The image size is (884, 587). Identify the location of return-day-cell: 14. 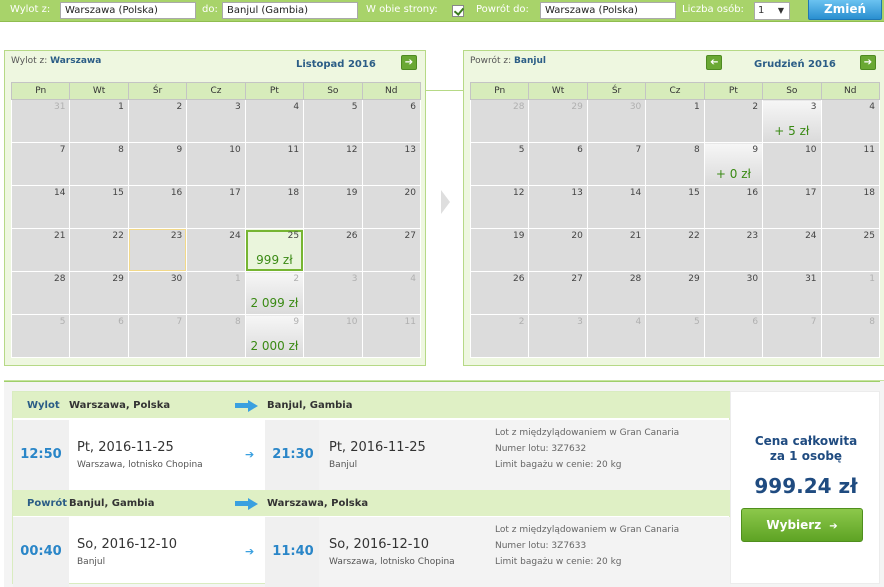
(616, 207).